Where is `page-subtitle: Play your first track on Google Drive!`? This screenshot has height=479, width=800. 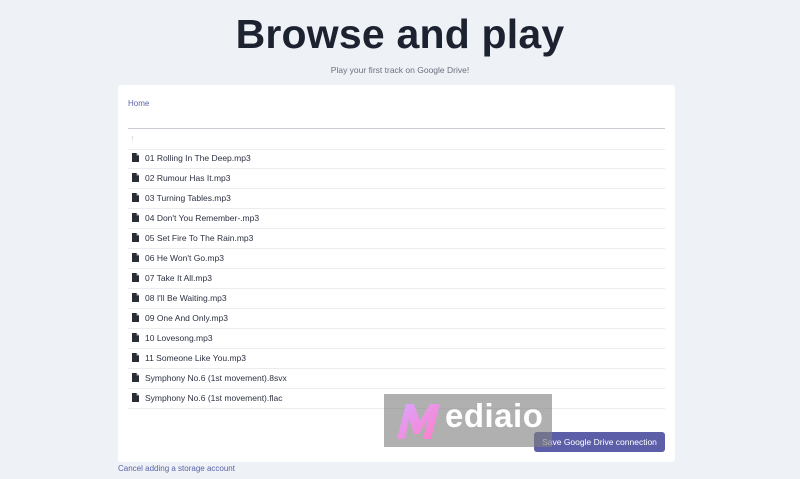
page-subtitle: Play your first track on Google Drive! is located at coordinates (400, 70).